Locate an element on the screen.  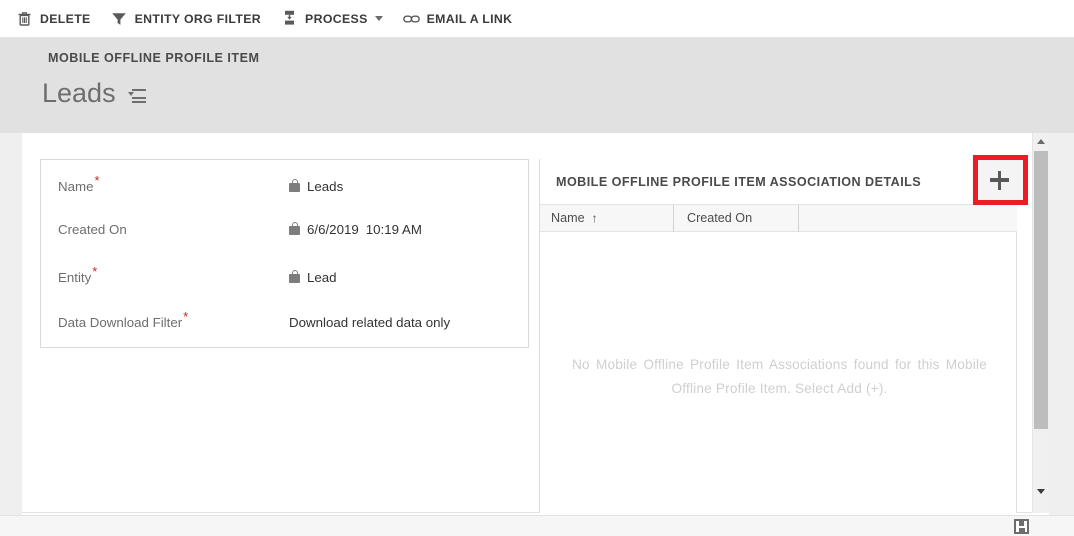
status-bar is located at coordinates (537, 525).